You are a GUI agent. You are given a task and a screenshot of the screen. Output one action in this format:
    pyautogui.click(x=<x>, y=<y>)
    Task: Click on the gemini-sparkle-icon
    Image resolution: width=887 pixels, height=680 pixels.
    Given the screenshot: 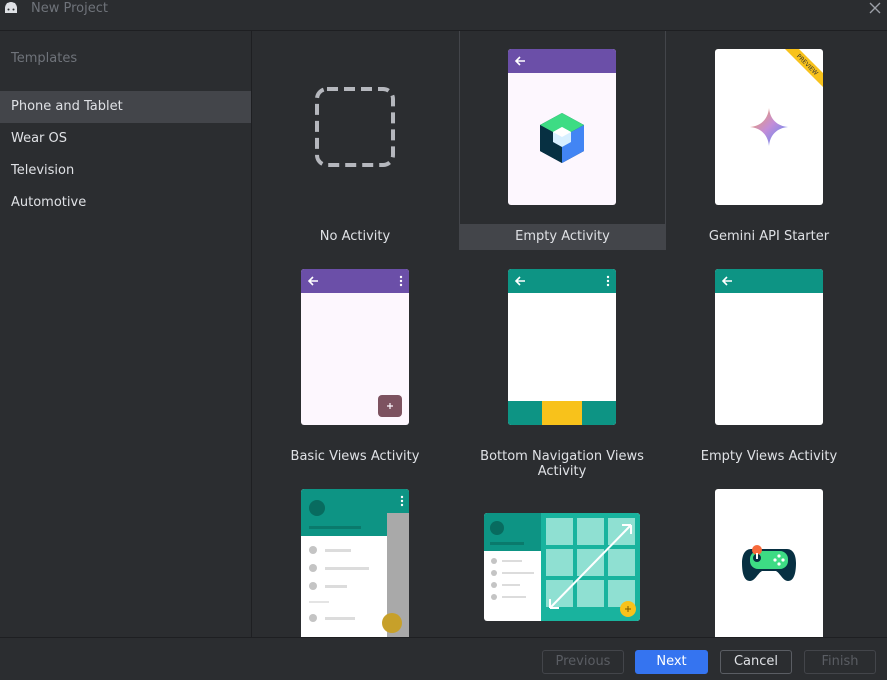 What is the action you would take?
    pyautogui.click(x=769, y=127)
    